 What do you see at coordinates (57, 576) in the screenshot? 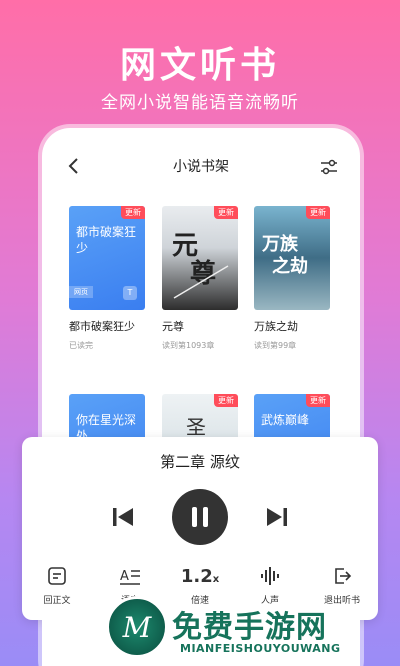
I see `document-icon` at bounding box center [57, 576].